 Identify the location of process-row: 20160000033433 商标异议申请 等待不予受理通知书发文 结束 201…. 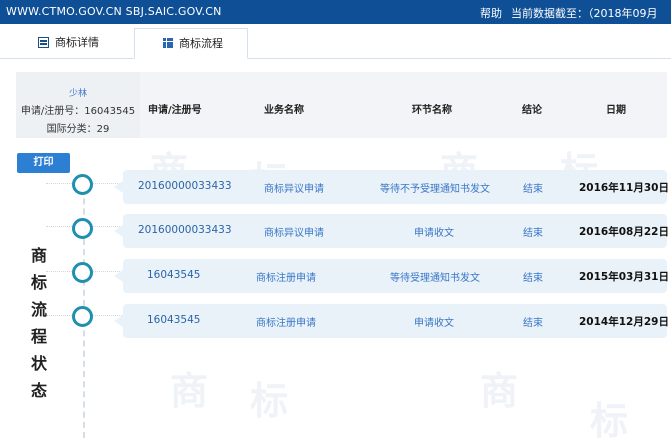
(391, 187).